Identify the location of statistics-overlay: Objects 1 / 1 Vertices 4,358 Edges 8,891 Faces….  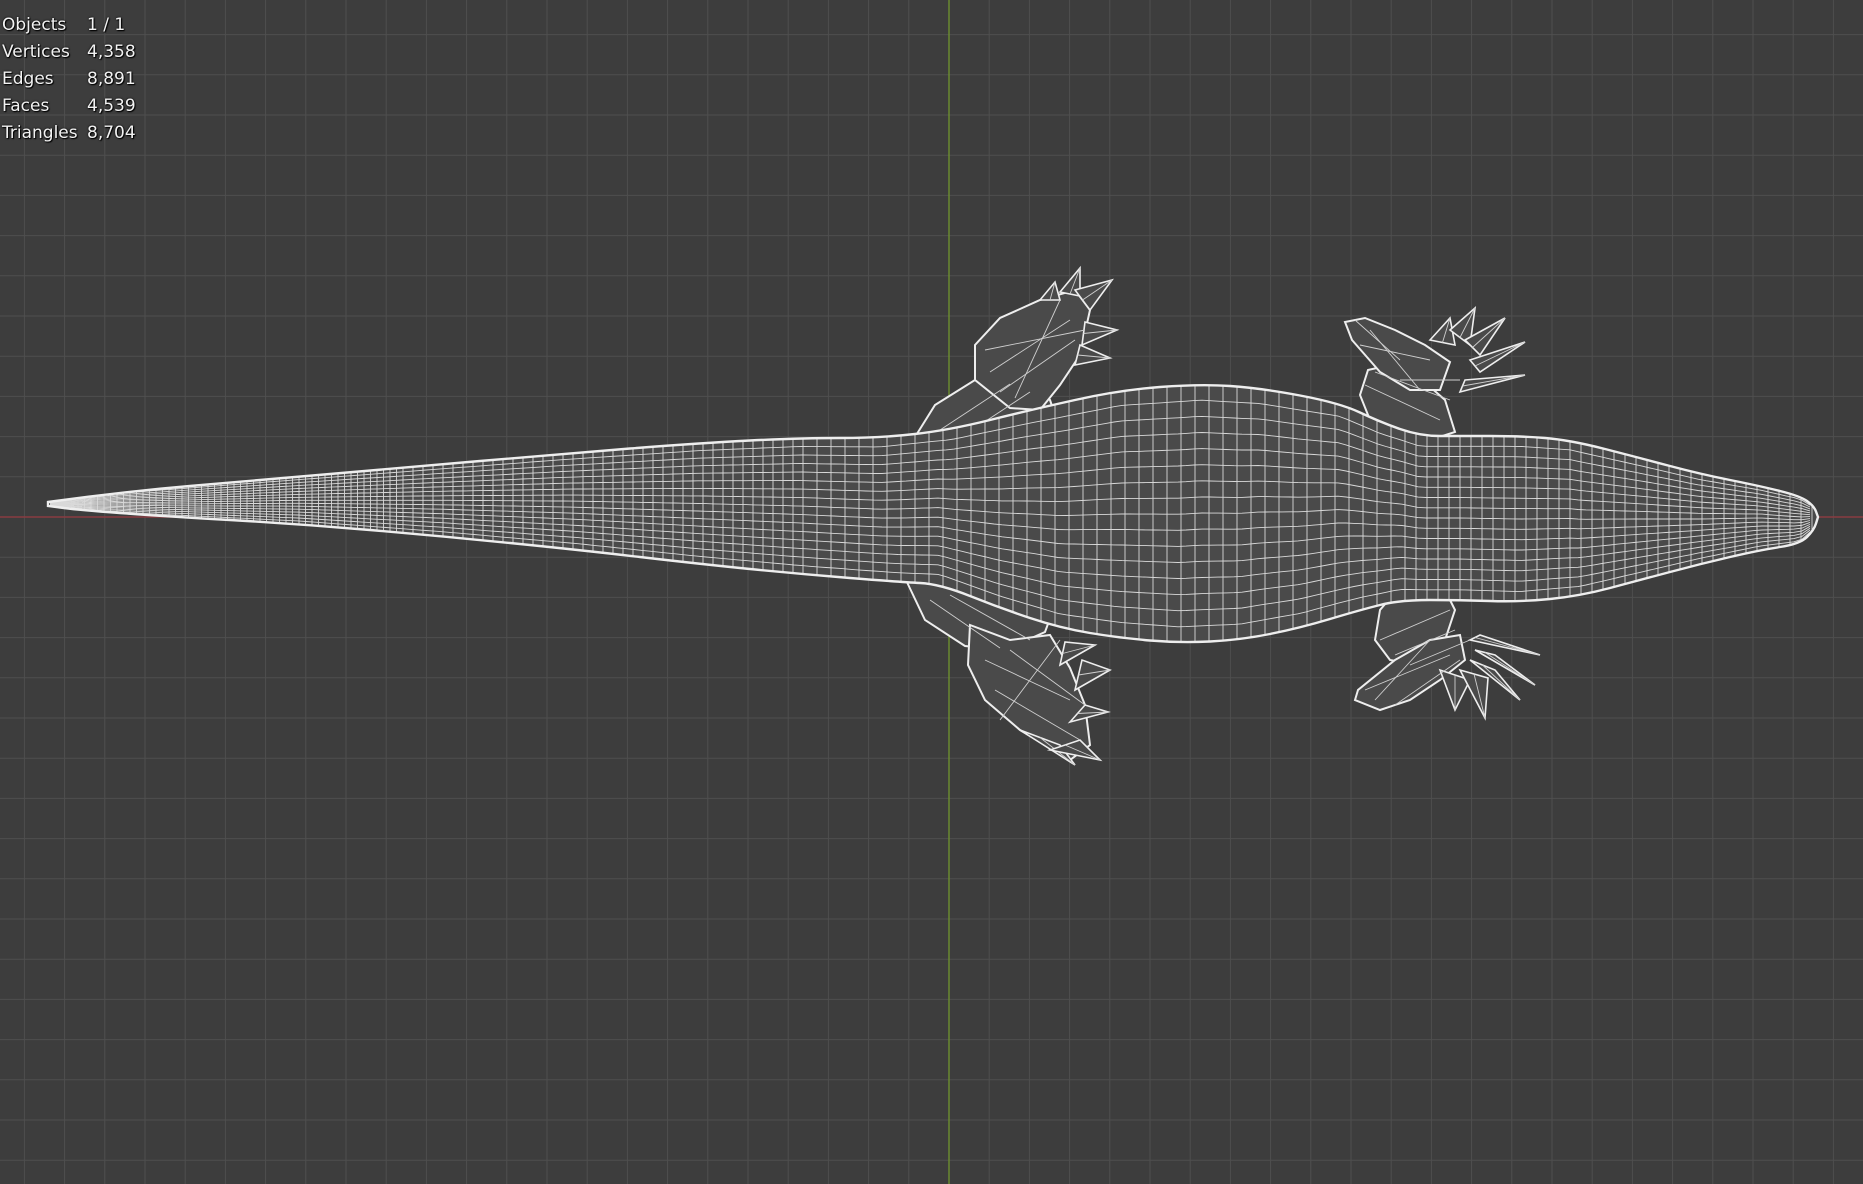
(69, 79).